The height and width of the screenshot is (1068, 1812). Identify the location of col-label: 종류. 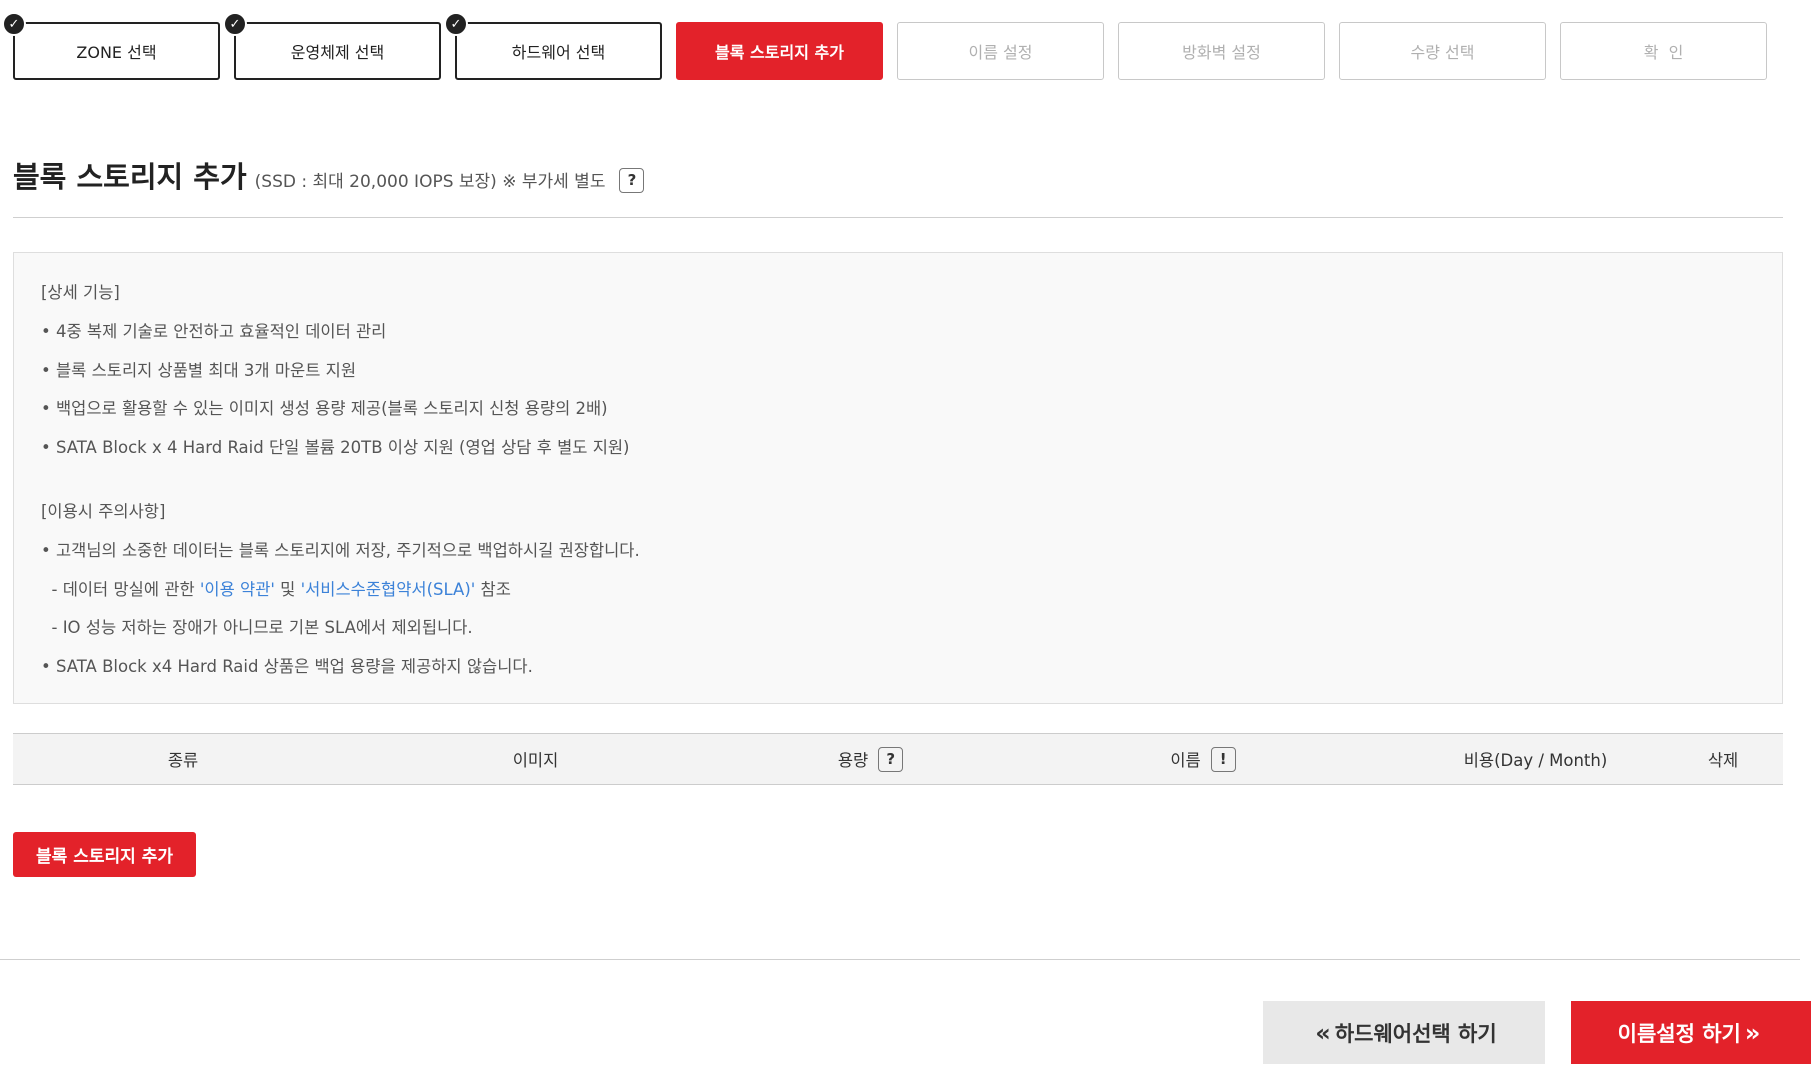
(183, 760).